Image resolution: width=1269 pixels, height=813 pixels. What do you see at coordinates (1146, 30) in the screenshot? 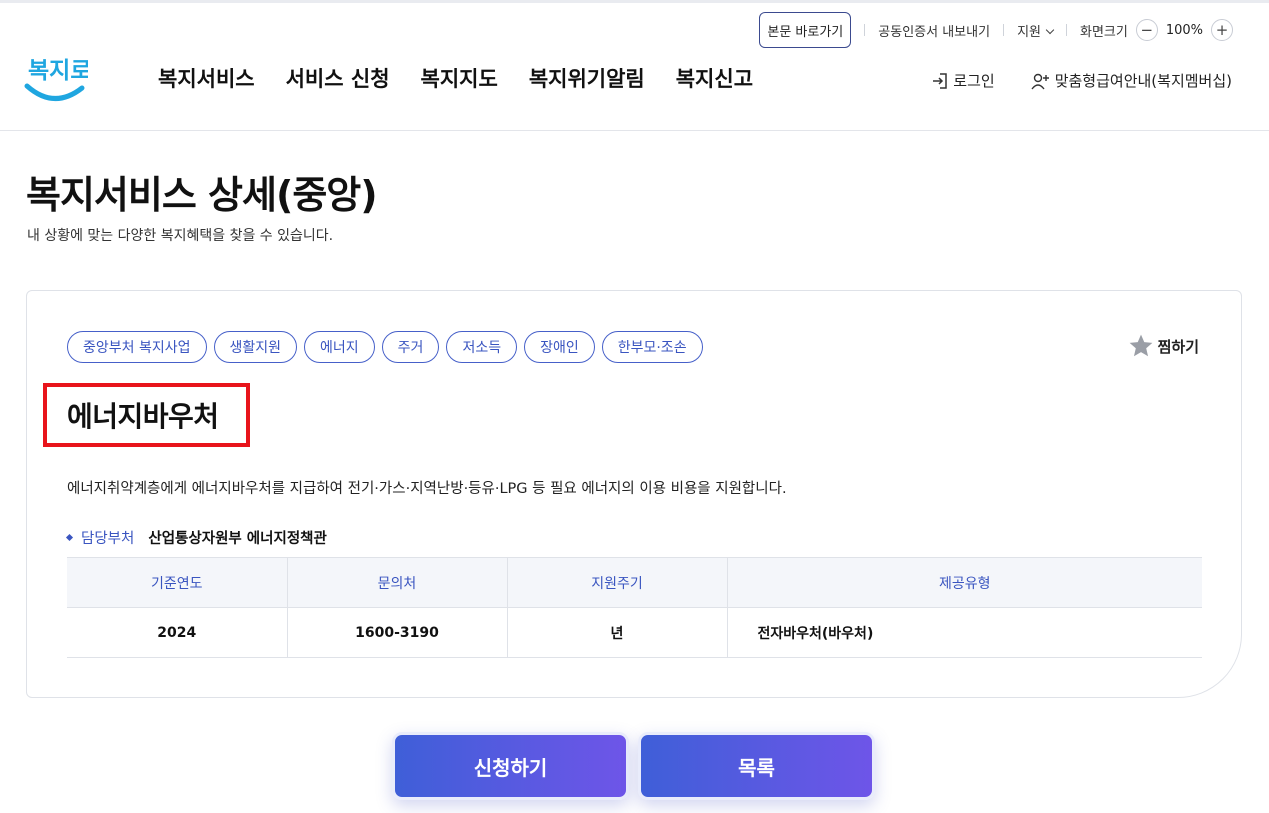
I see `zoom-out-button: −` at bounding box center [1146, 30].